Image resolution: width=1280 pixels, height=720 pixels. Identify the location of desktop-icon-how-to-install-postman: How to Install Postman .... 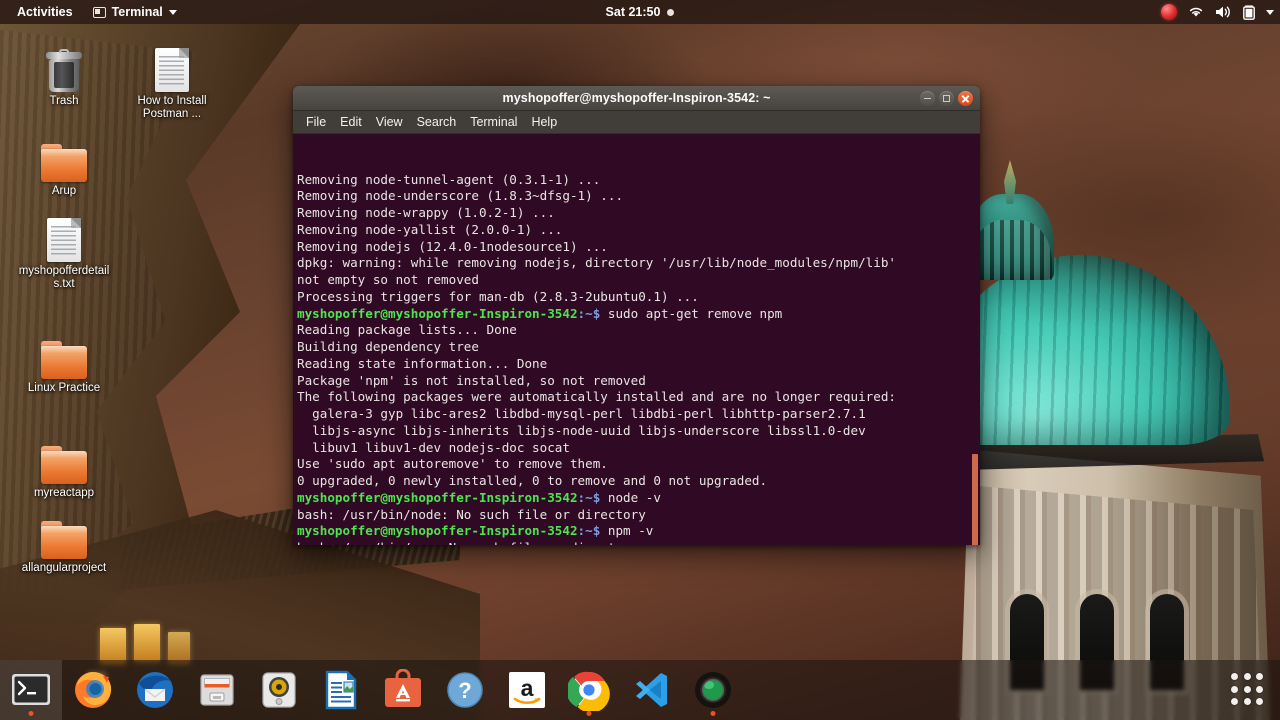
(172, 79).